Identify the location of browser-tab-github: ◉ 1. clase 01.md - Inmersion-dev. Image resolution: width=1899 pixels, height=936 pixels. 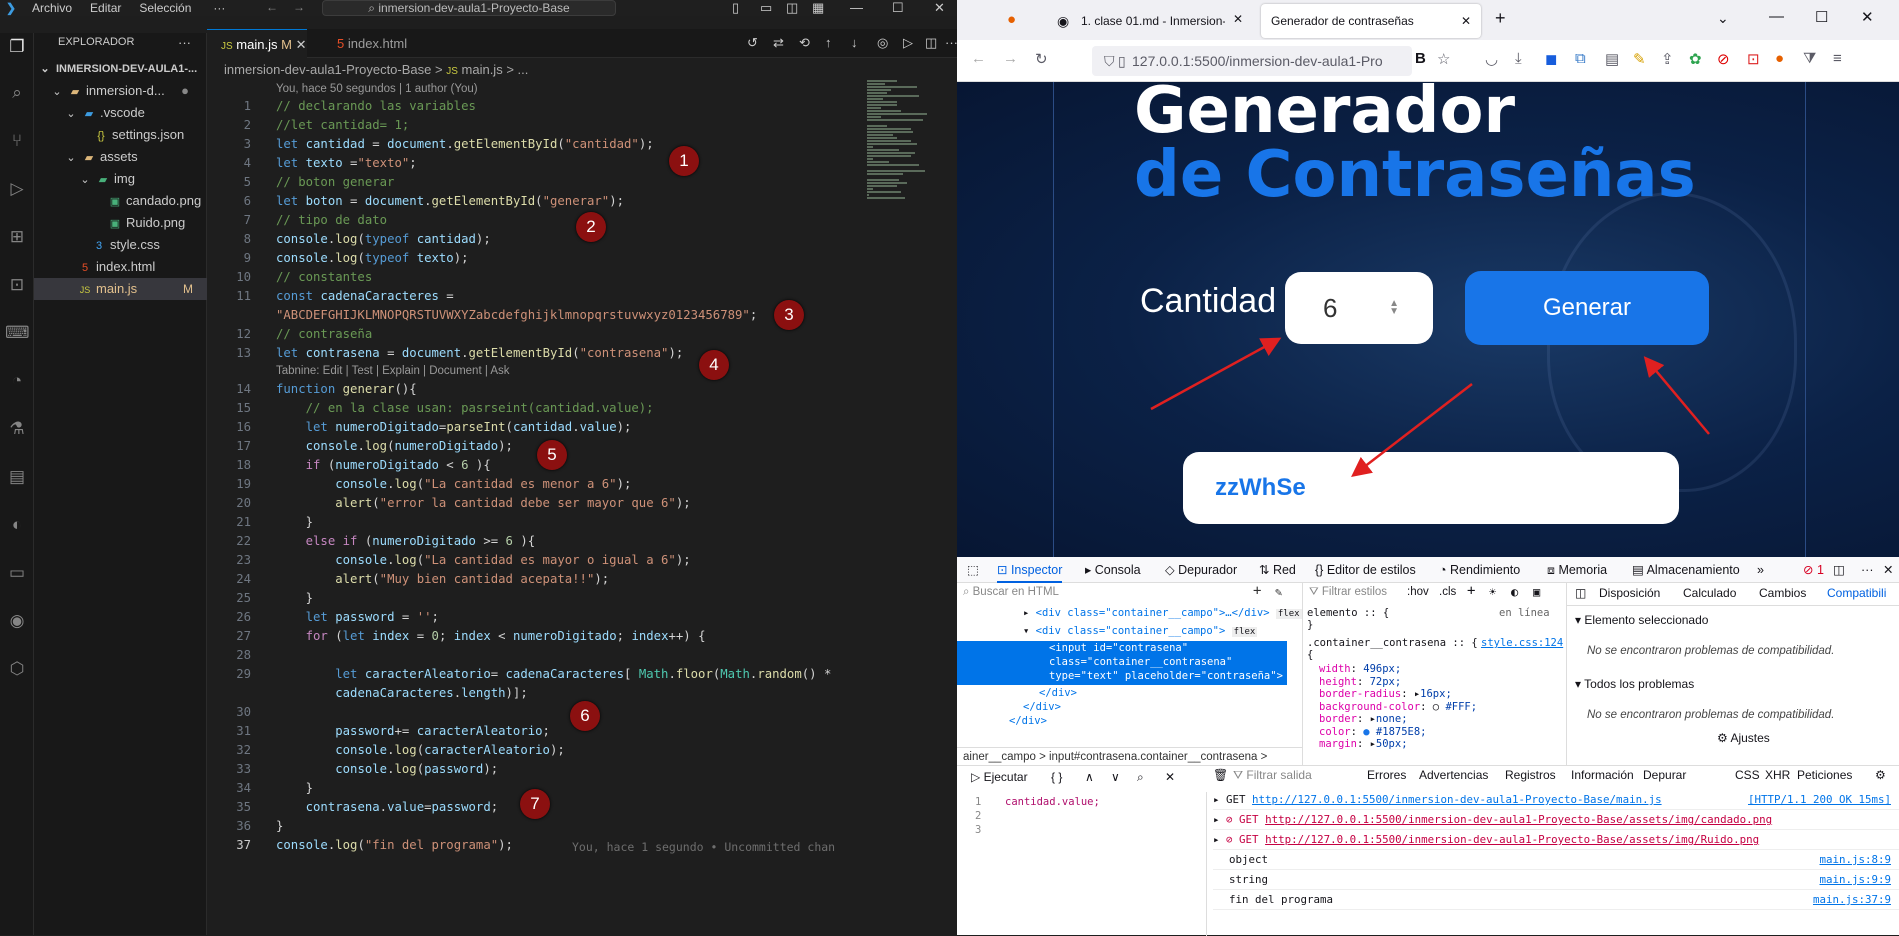
(1135, 21).